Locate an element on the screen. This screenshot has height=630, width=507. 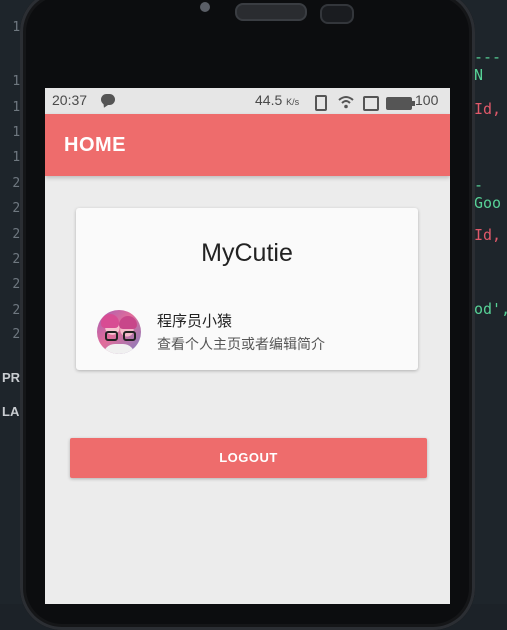
card-title: MyCutie is located at coordinates (247, 253).